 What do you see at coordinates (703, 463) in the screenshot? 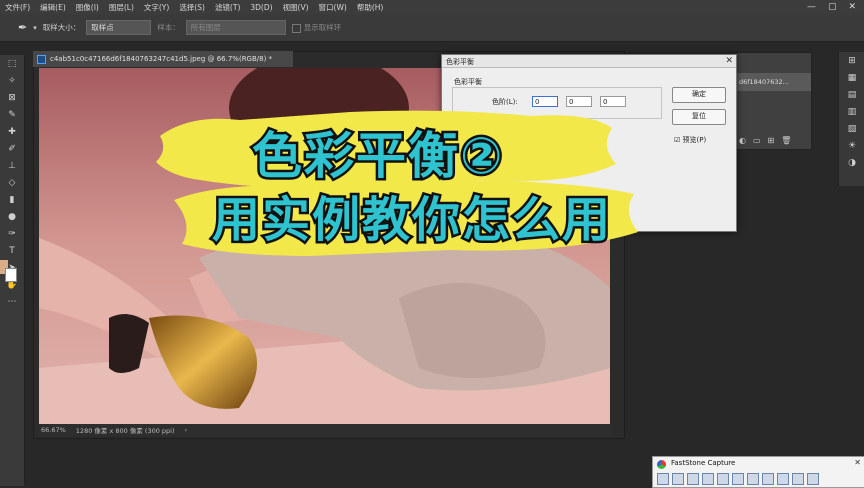
I see `faststone-title: FastStone Capture` at bounding box center [703, 463].